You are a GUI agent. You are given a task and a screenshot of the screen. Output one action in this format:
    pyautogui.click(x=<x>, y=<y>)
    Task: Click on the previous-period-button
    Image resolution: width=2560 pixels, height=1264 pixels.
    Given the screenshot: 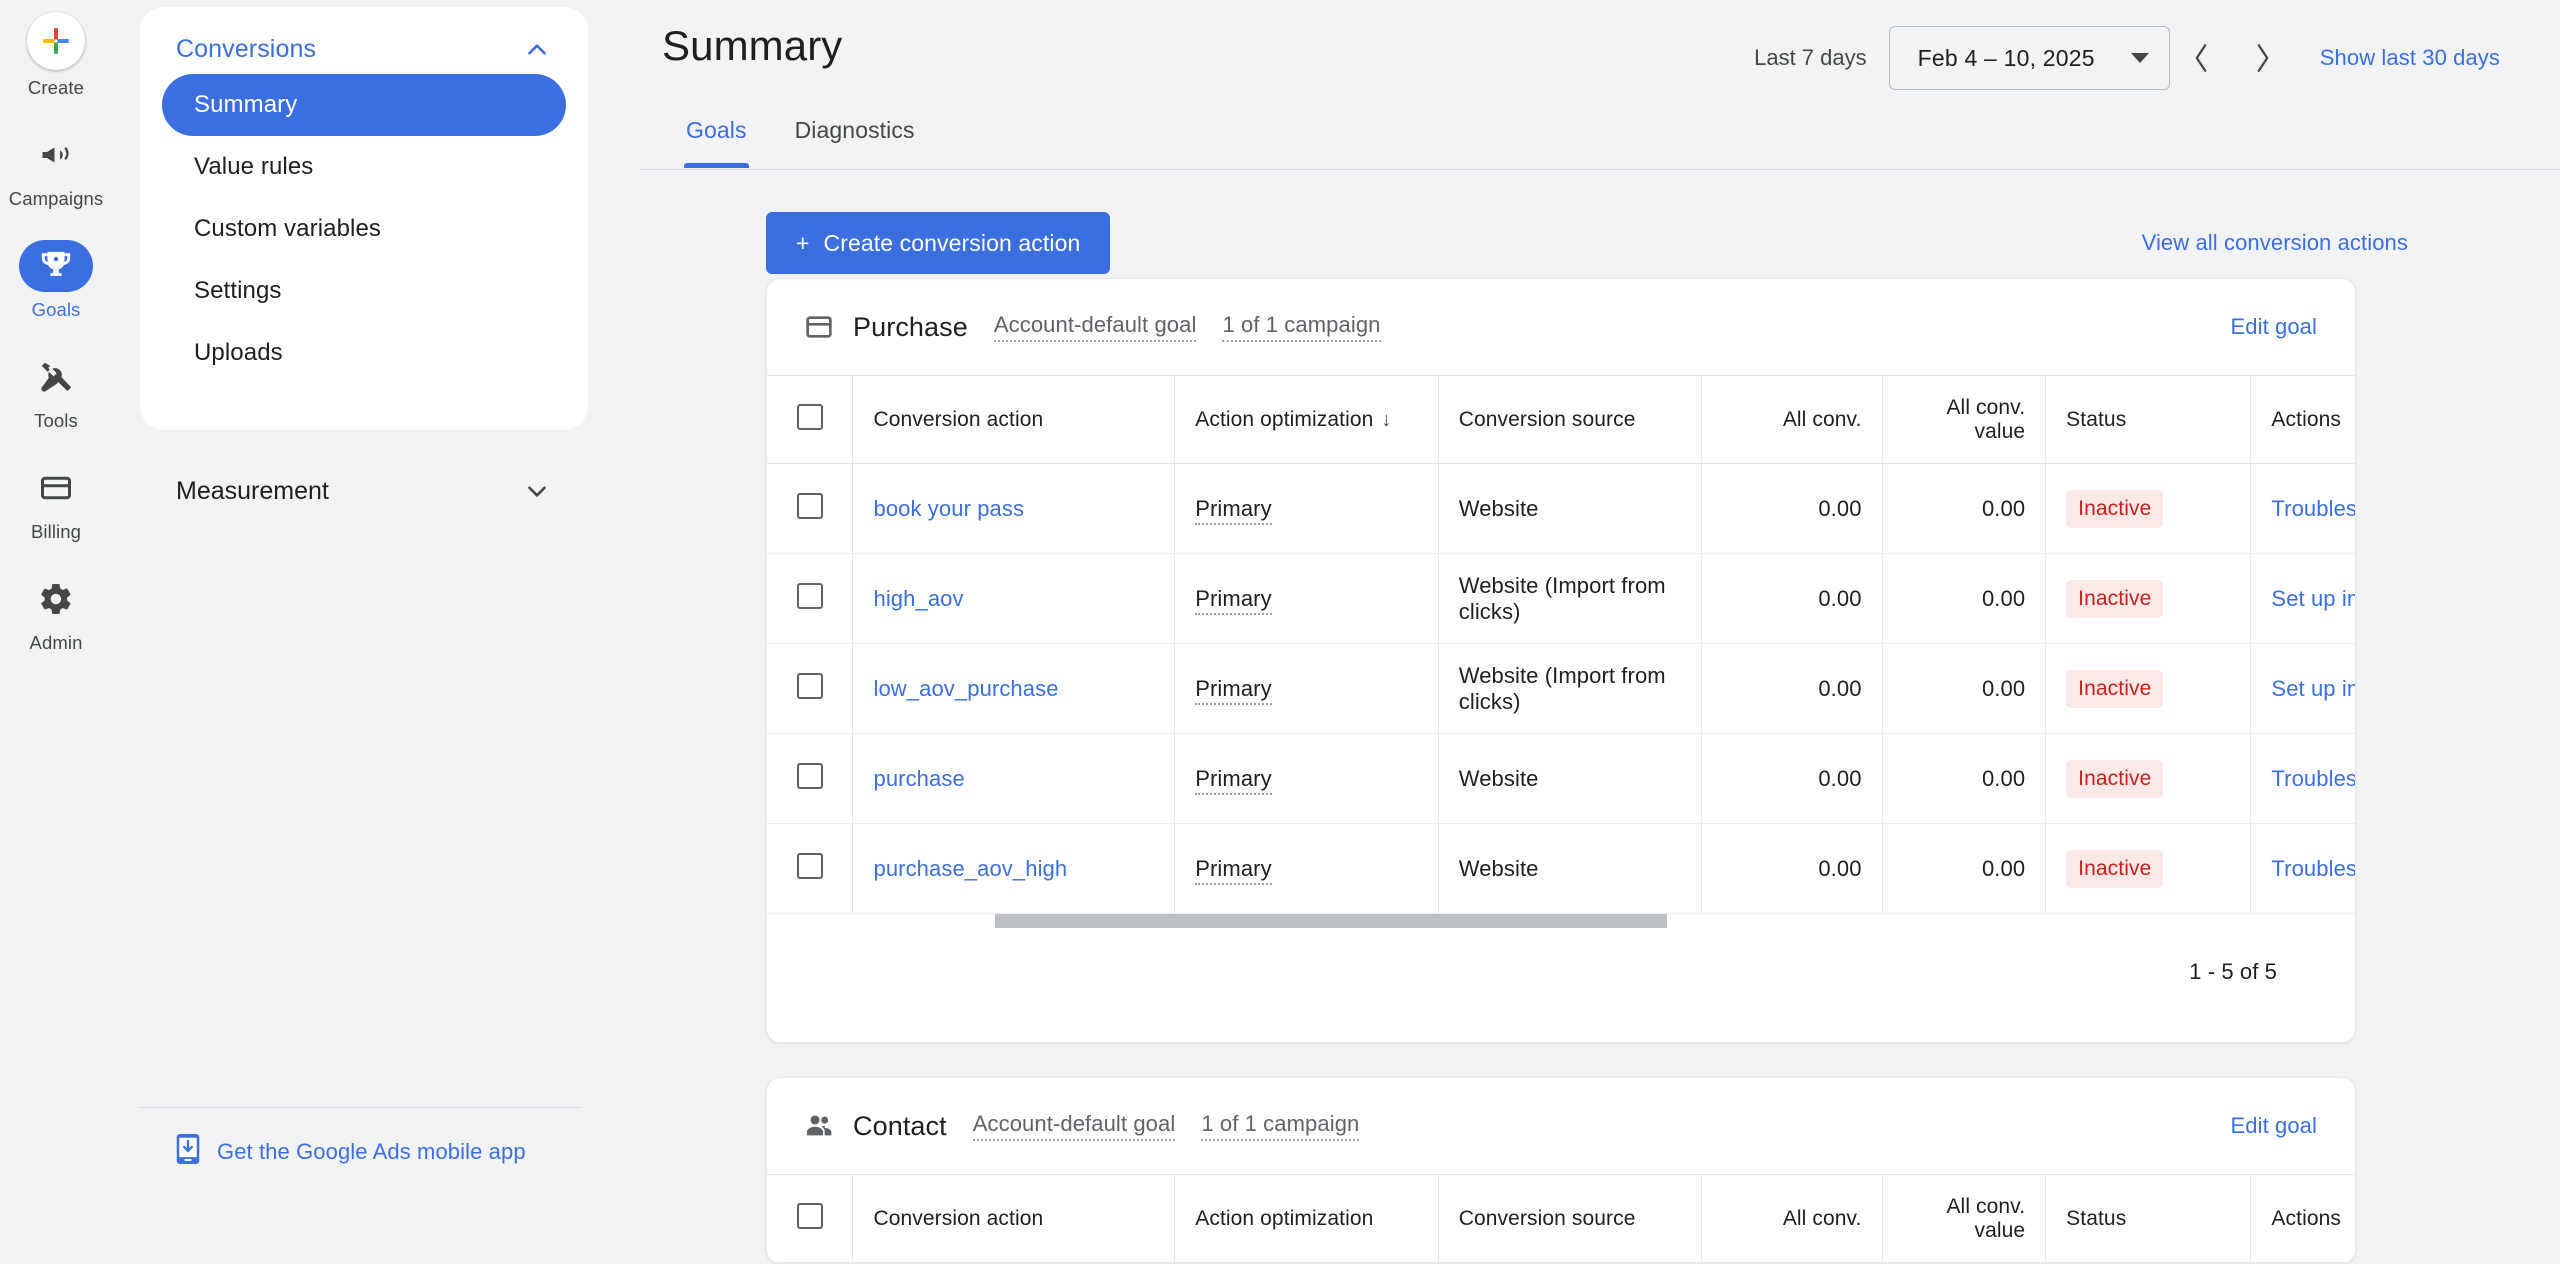 What is the action you would take?
    pyautogui.click(x=2201, y=58)
    